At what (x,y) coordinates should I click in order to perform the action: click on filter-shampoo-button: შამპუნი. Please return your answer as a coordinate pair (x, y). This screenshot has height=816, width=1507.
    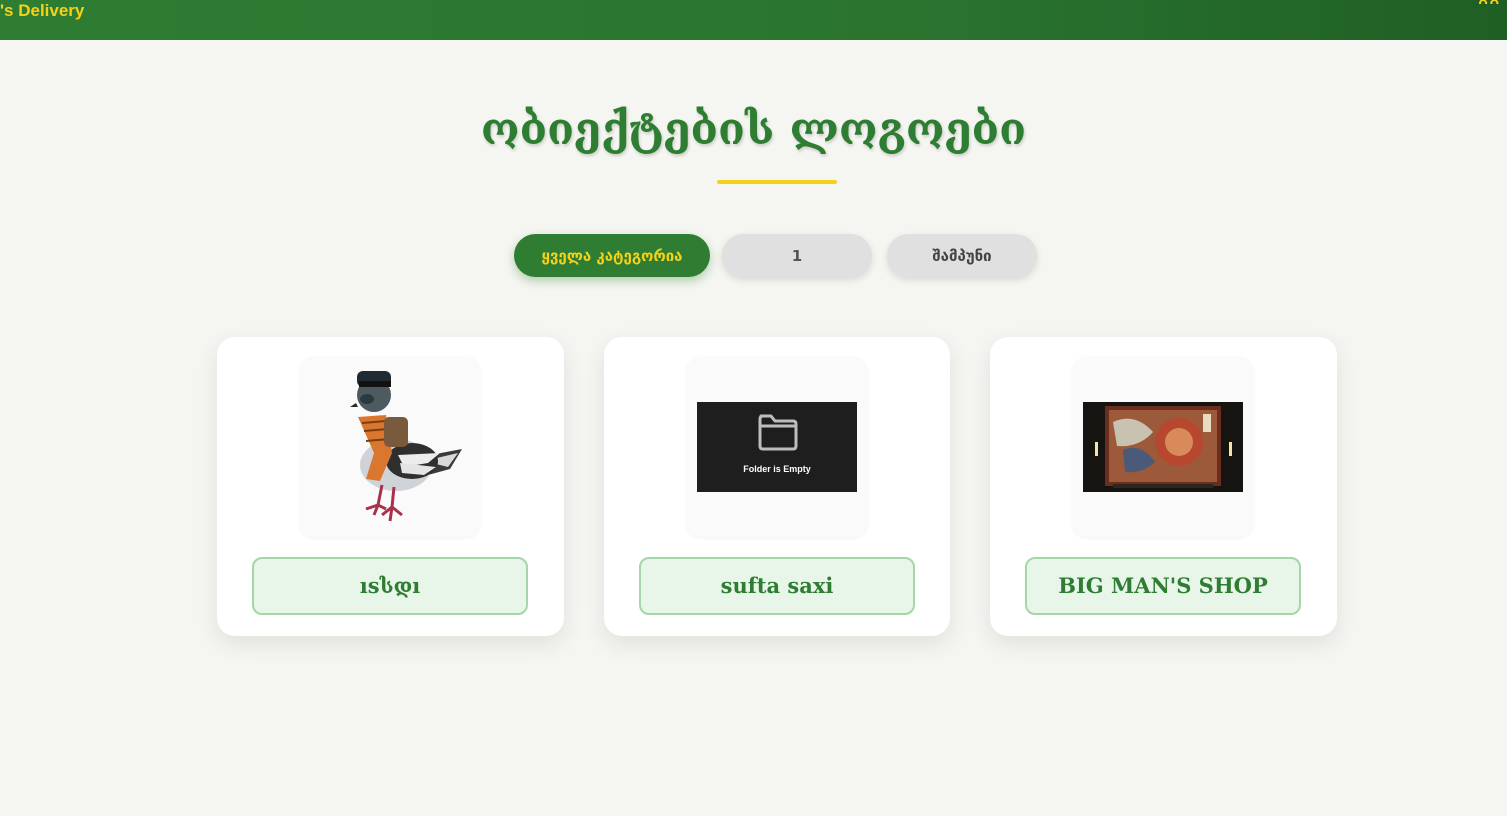
    Looking at the image, I should click on (962, 255).